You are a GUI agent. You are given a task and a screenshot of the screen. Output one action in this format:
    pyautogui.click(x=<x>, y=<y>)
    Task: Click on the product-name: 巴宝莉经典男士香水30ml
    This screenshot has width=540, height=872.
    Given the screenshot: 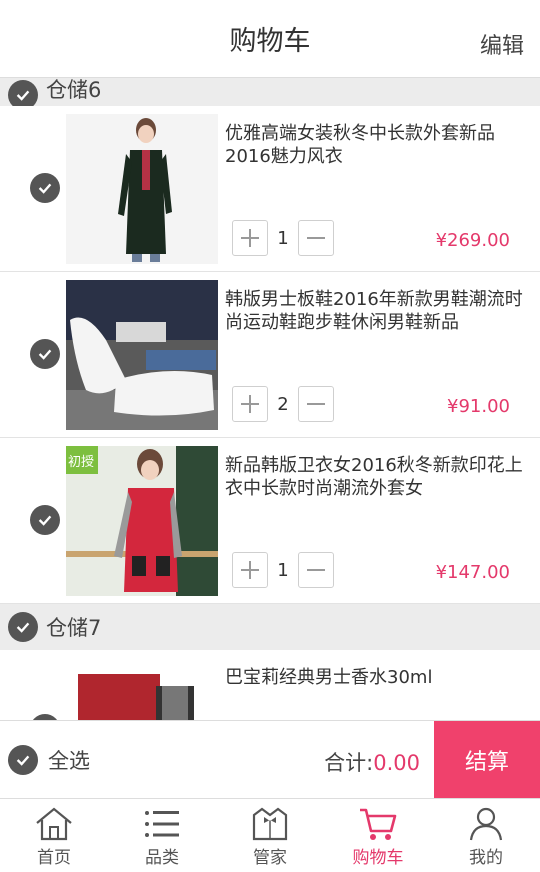 What is the action you would take?
    pyautogui.click(x=375, y=677)
    